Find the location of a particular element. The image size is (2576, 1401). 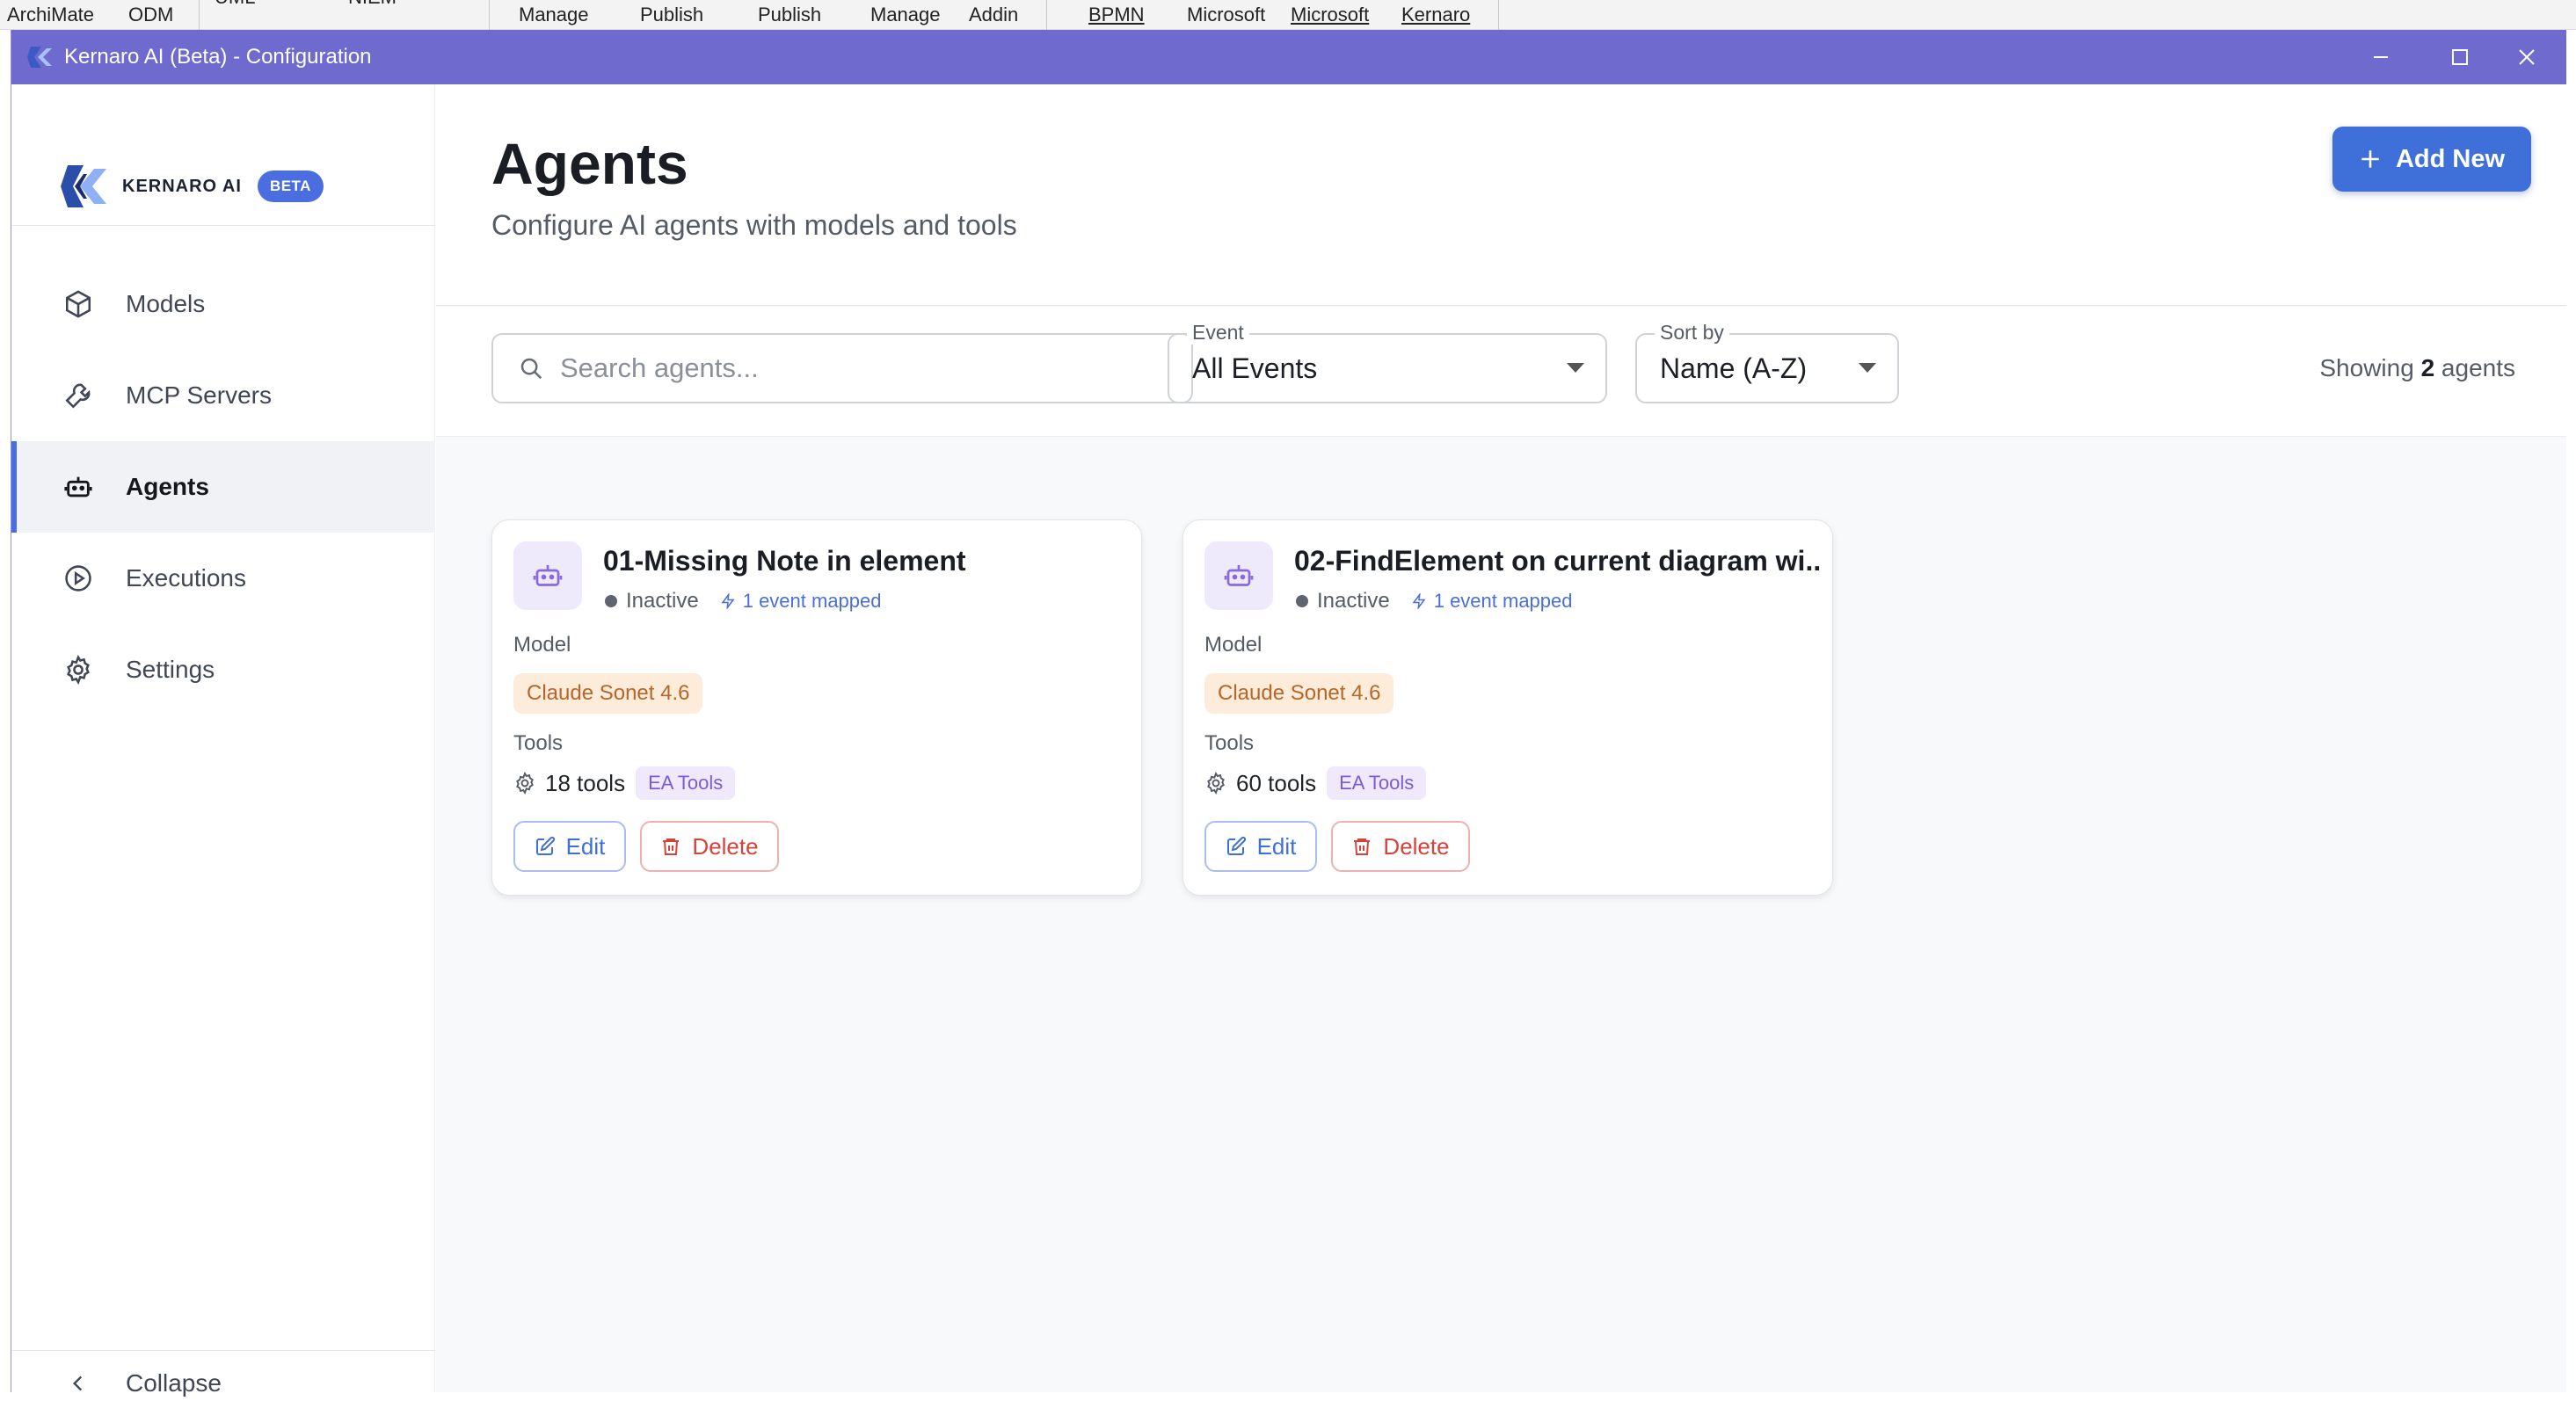

window-title: Kernaro AI (Beta) - Configuration is located at coordinates (218, 57).